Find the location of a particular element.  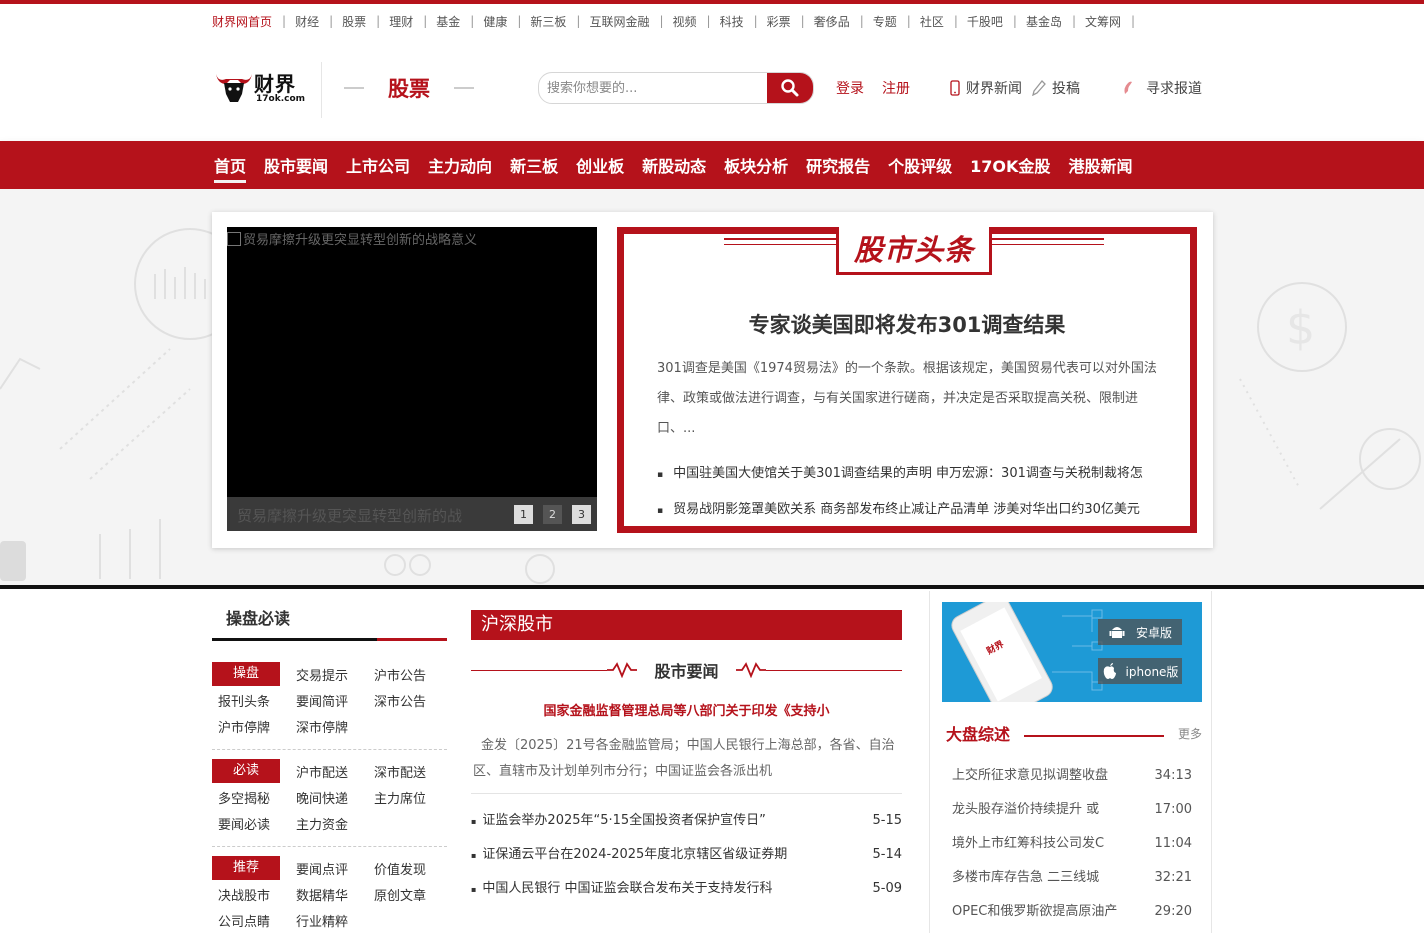

nav-item: 首页 is located at coordinates (230, 165).